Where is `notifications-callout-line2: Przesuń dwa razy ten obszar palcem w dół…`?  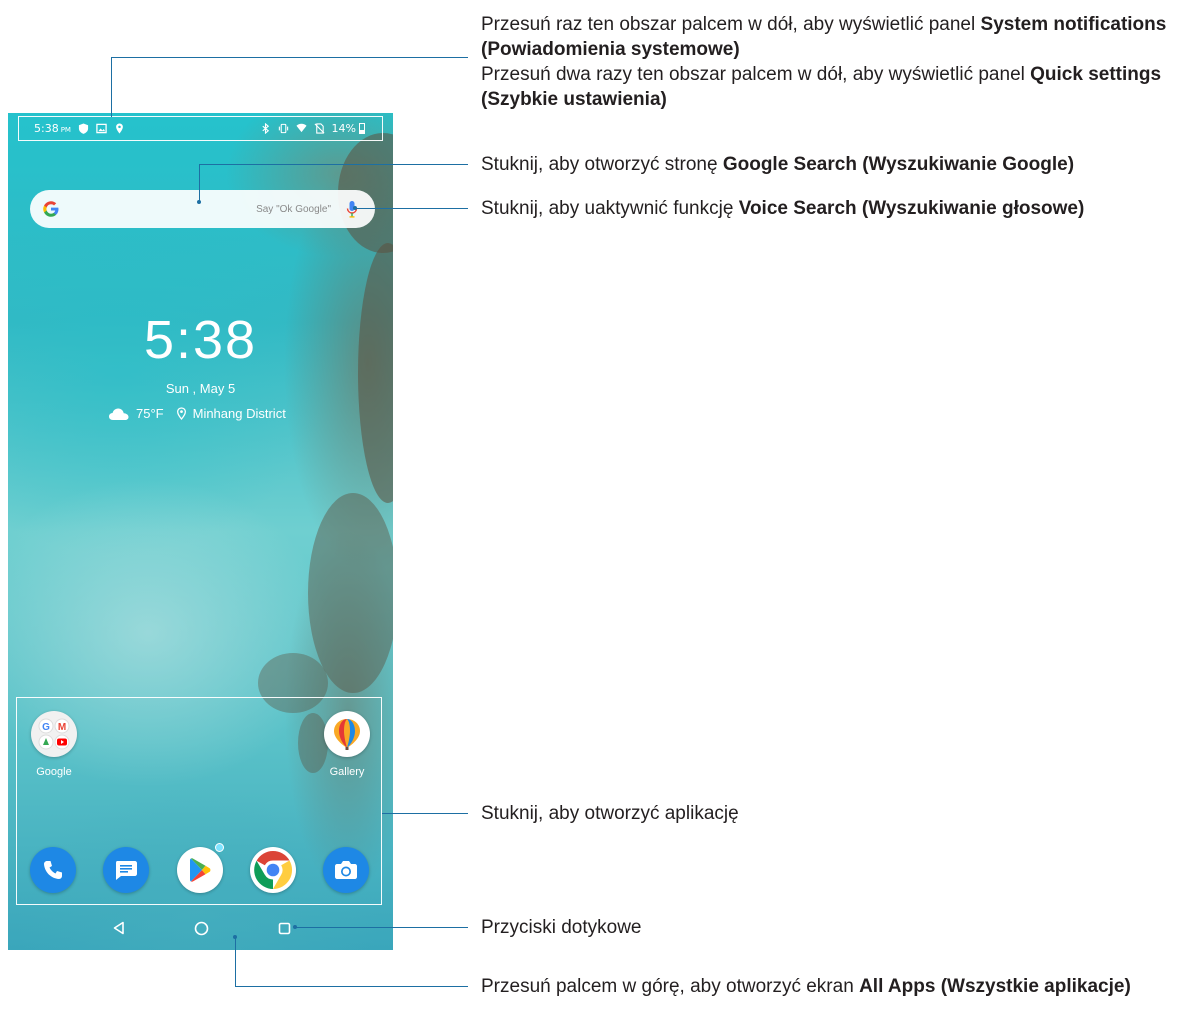
notifications-callout-line2: Przesuń dwa razy ten obszar palcem w dół… is located at coordinates (821, 87).